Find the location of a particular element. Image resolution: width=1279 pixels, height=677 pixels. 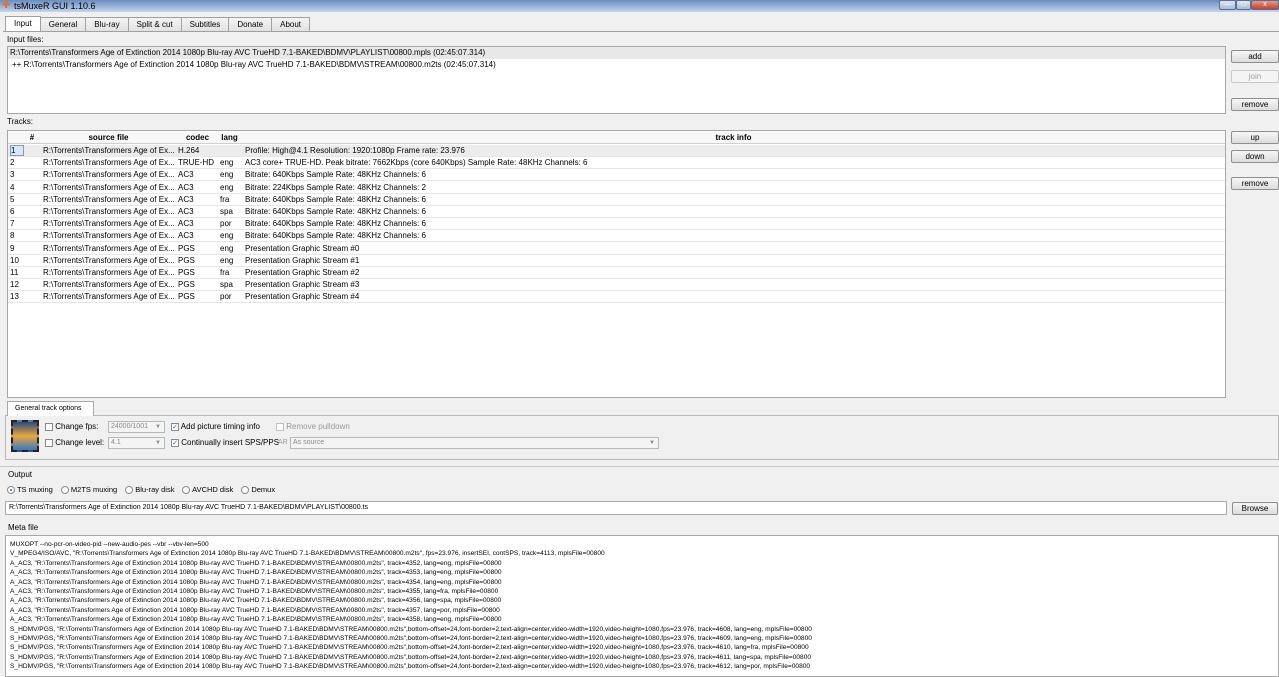

insert-sps-checkbox: ✓ is located at coordinates (175, 442).